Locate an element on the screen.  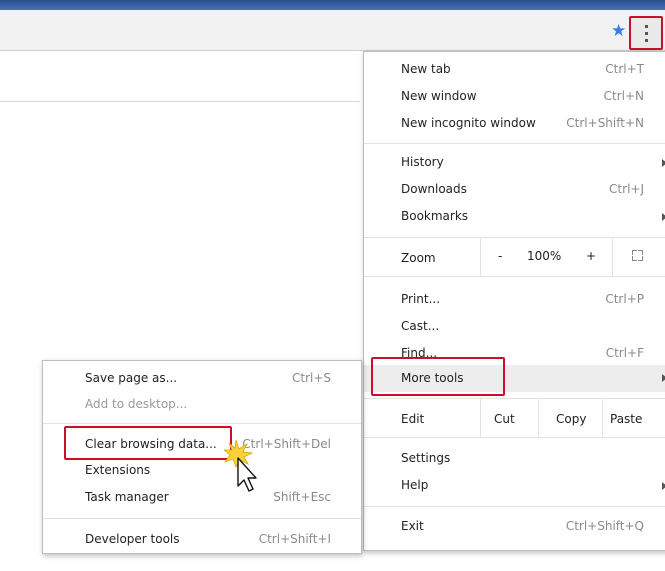
menu-item-label: Settings is located at coordinates (426, 458).